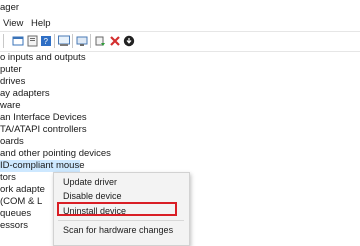  Describe the element at coordinates (90, 182) in the screenshot. I see `menu-item-update-driver: Update driver` at that location.